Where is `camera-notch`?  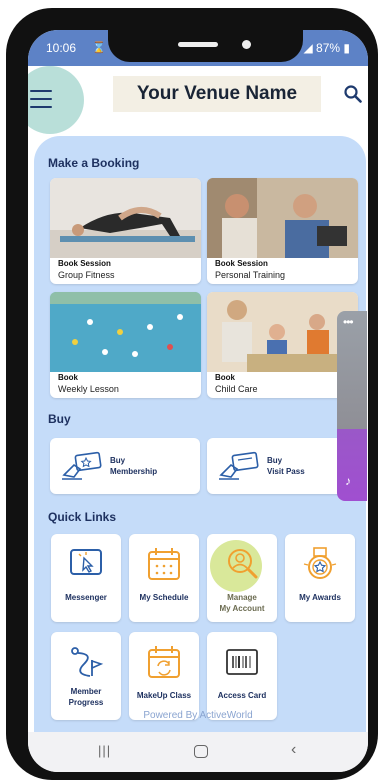
camera-notch is located at coordinates (205, 46).